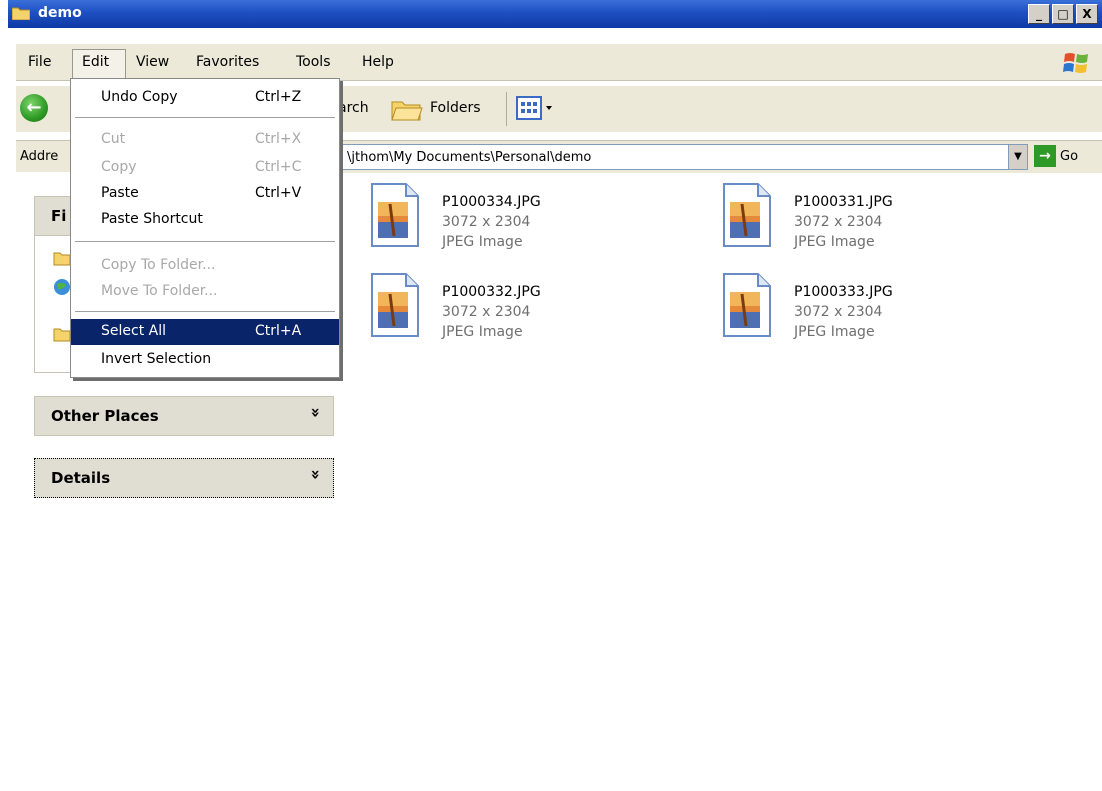 Image resolution: width=1102 pixels, height=791 pixels. I want to click on file-item: P1000332.JPG 3072 x 2304 JPEG Image, so click(518, 312).